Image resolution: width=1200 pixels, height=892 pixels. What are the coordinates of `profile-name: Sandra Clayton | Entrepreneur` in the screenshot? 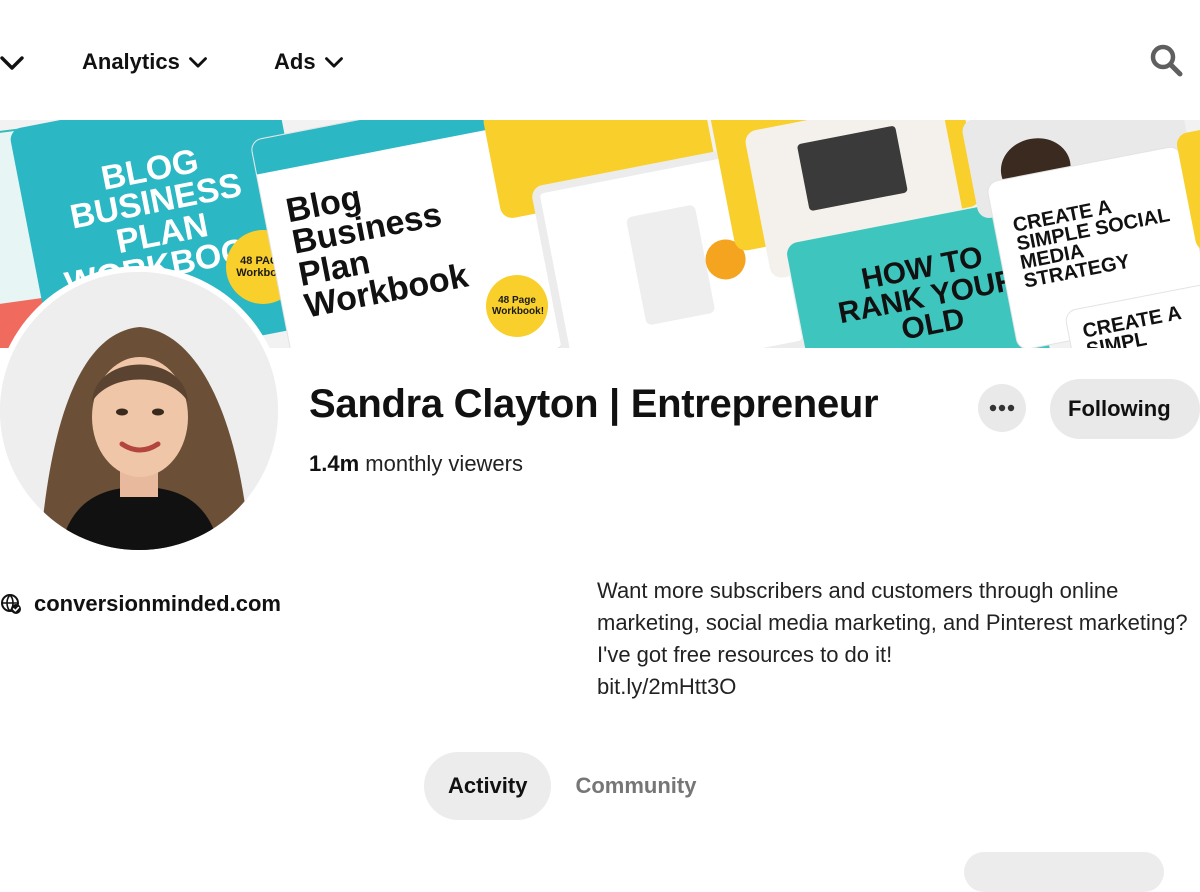 It's located at (594, 404).